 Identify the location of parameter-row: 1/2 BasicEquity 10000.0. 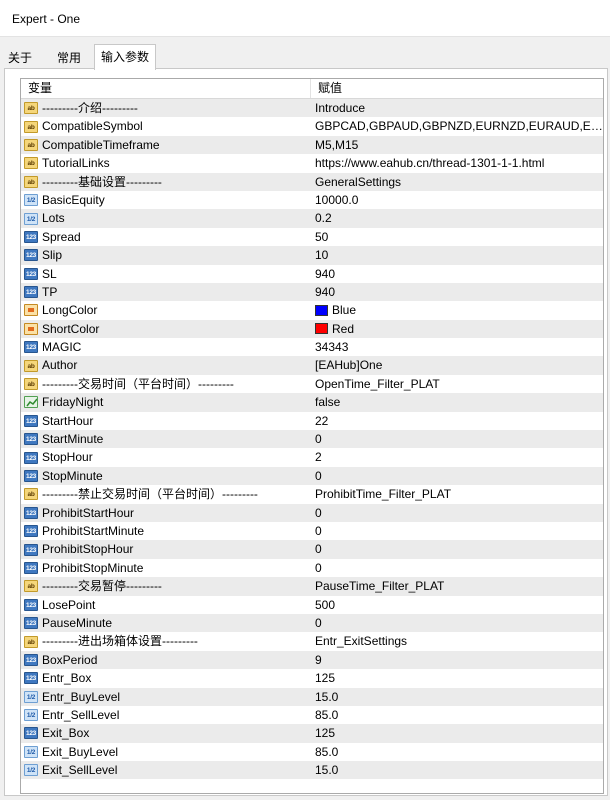
(312, 200).